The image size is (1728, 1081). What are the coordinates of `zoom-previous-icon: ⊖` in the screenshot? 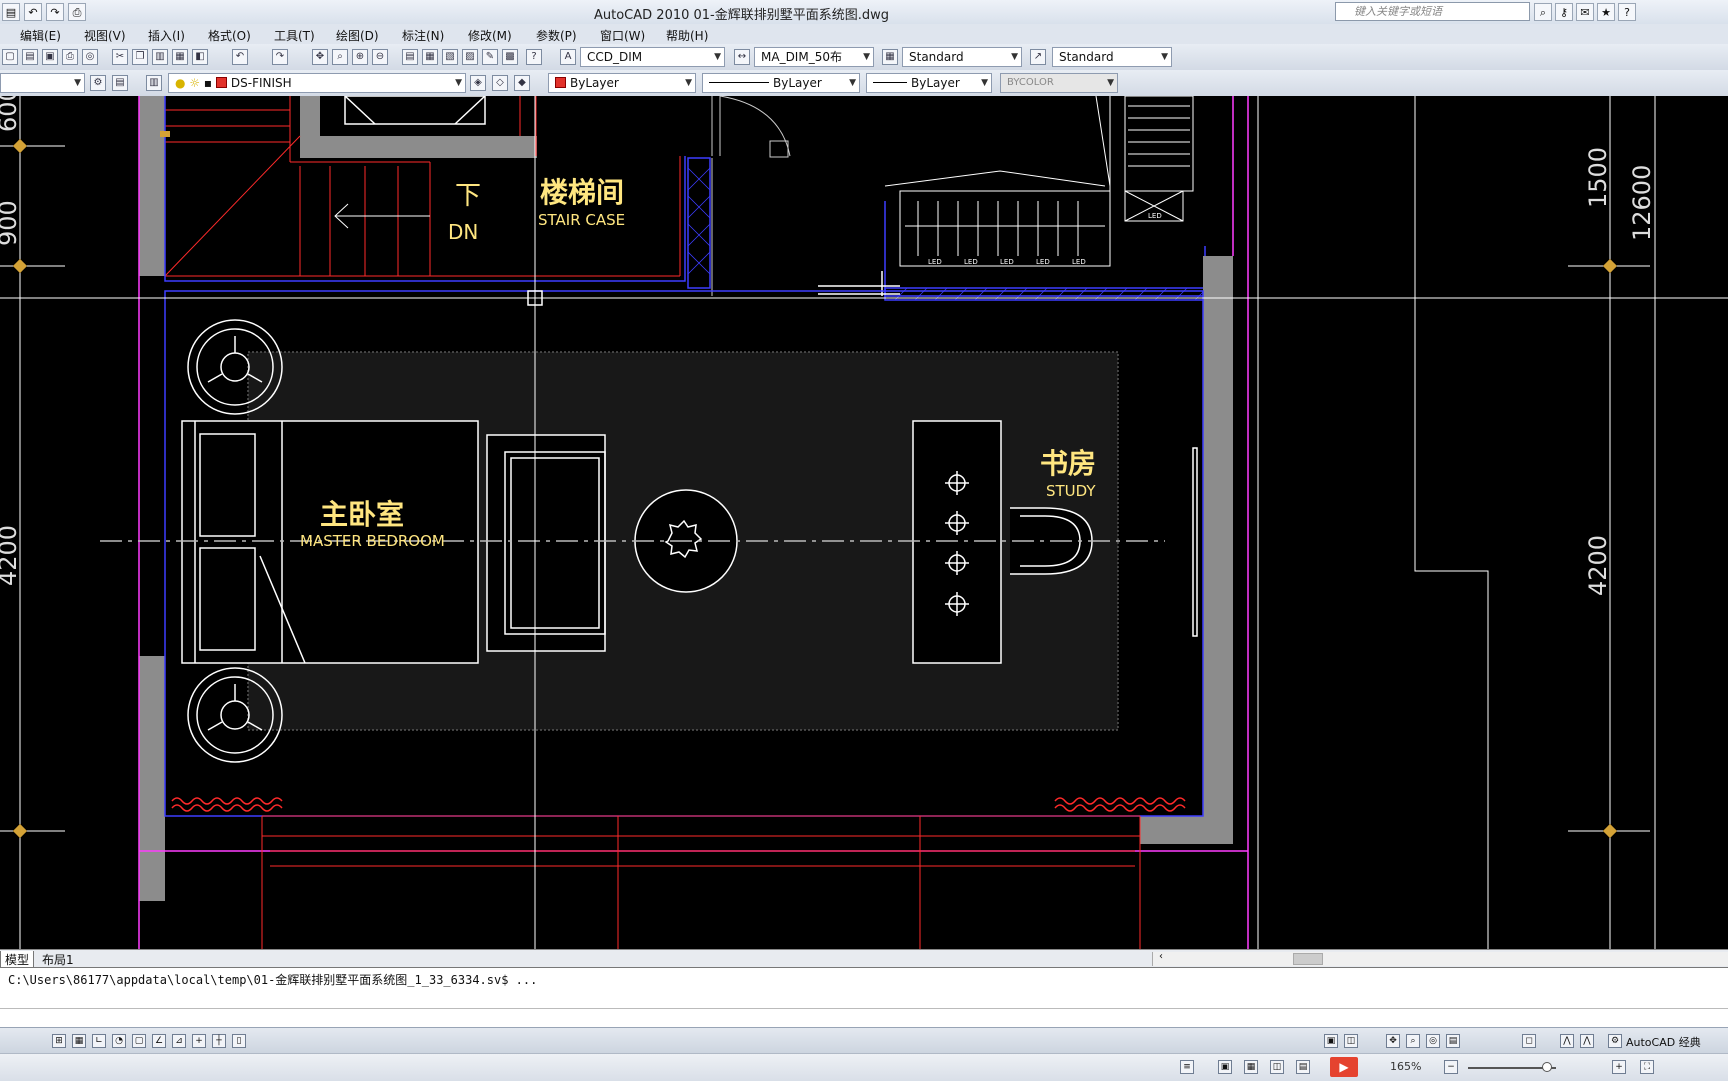 It's located at (380, 57).